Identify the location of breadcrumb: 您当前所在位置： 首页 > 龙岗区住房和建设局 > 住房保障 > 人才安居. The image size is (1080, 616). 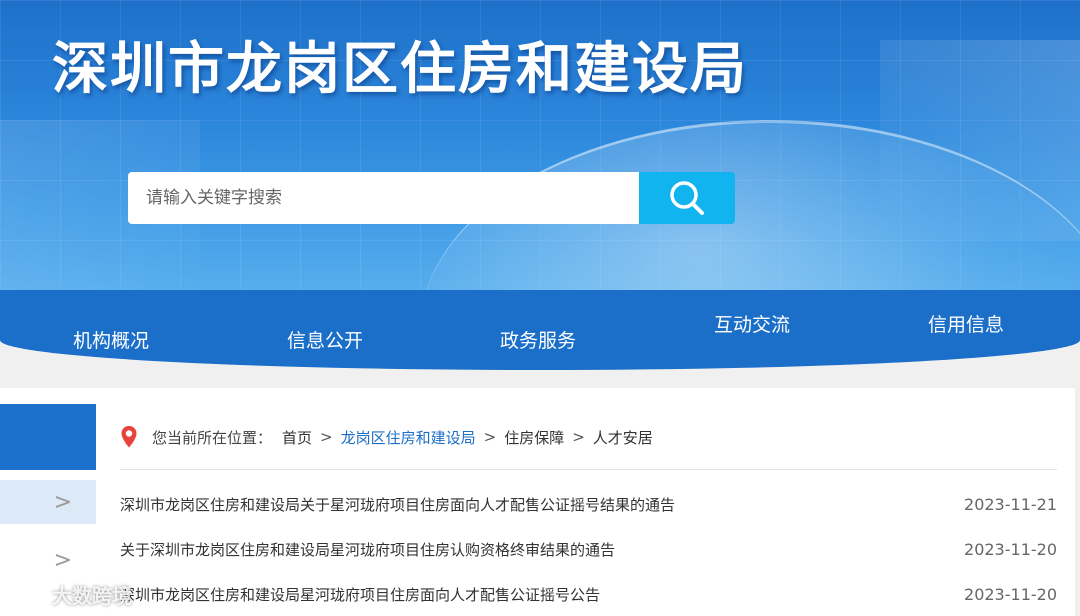
(386, 437).